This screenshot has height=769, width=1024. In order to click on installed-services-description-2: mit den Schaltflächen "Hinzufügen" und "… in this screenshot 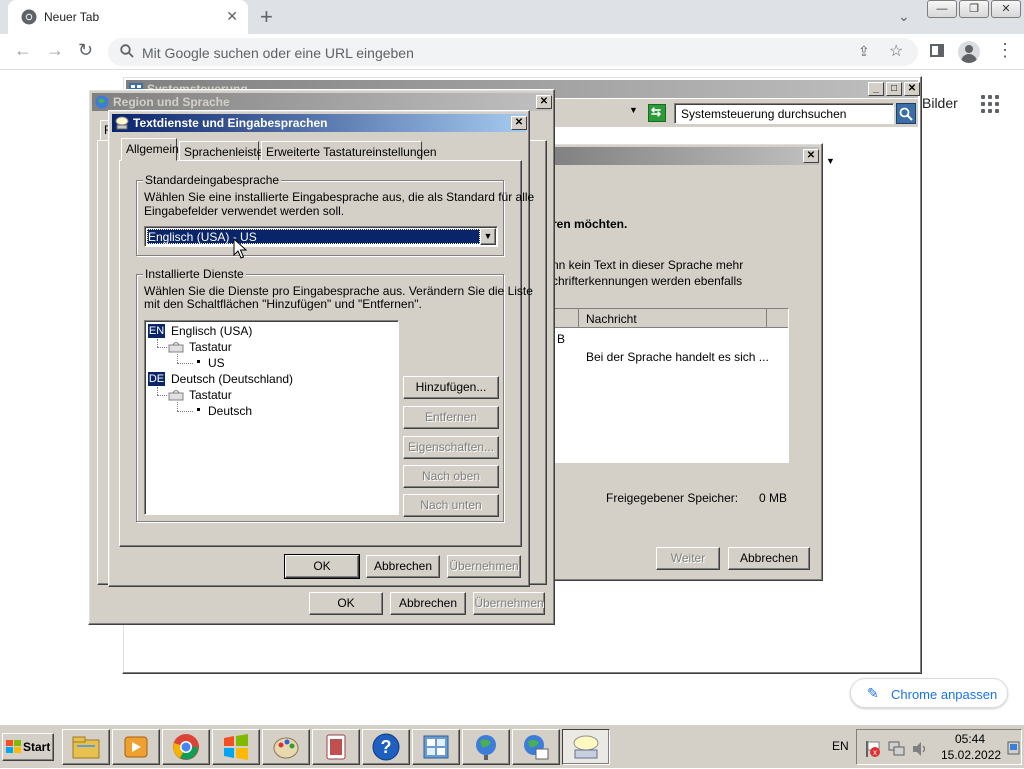, I will do `click(283, 304)`.